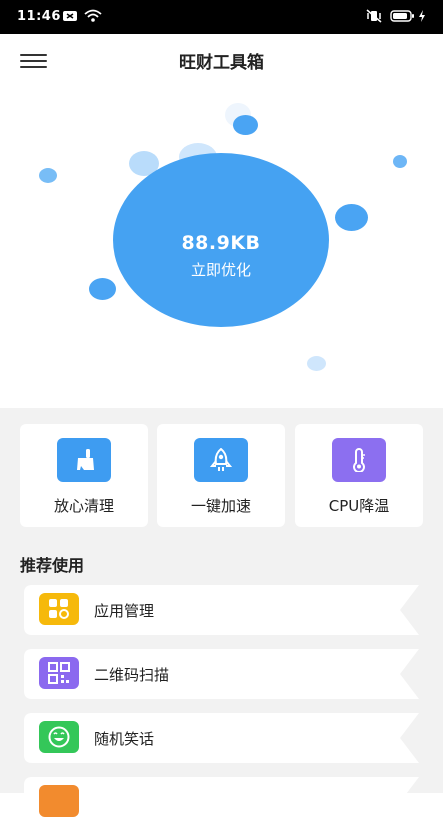 The height and width of the screenshot is (827, 443). I want to click on list-item-label: 应用管理, so click(124, 611).